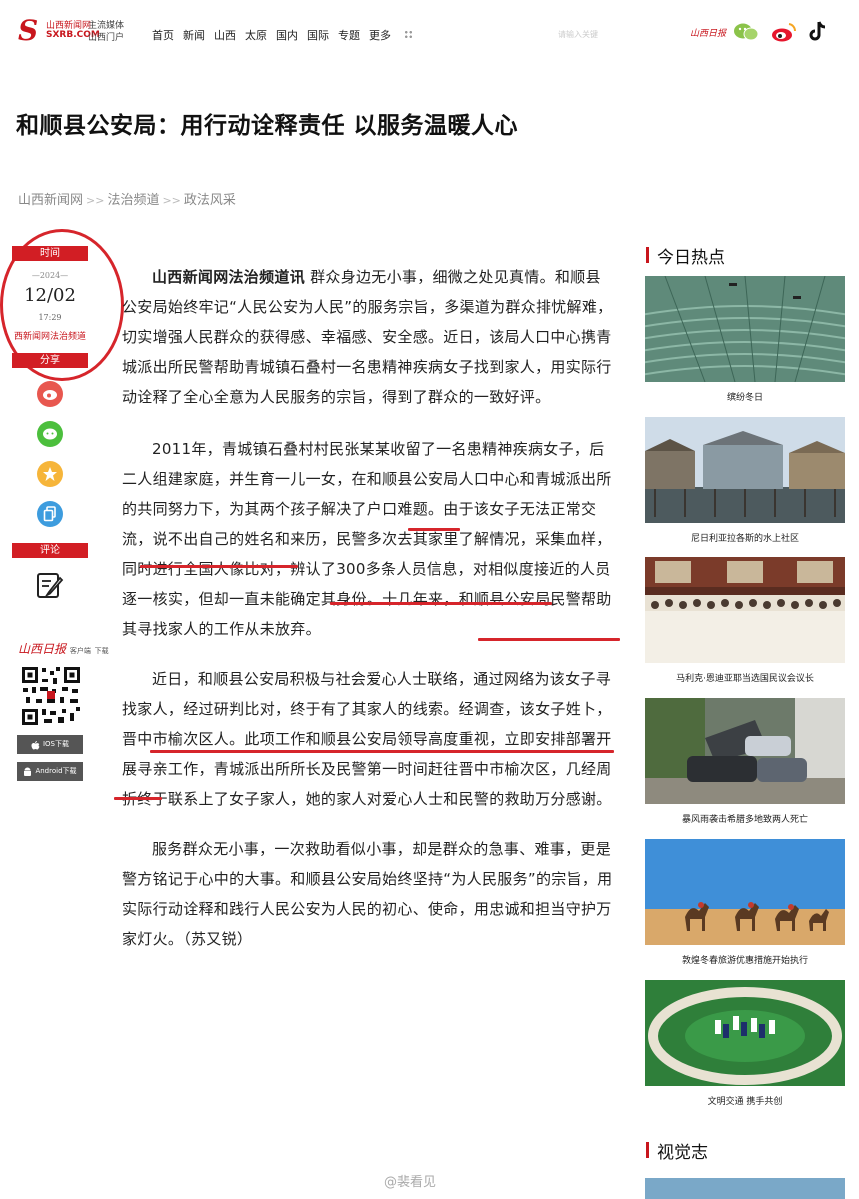  What do you see at coordinates (50, 317) in the screenshot?
I see `publish-time: 17:29` at bounding box center [50, 317].